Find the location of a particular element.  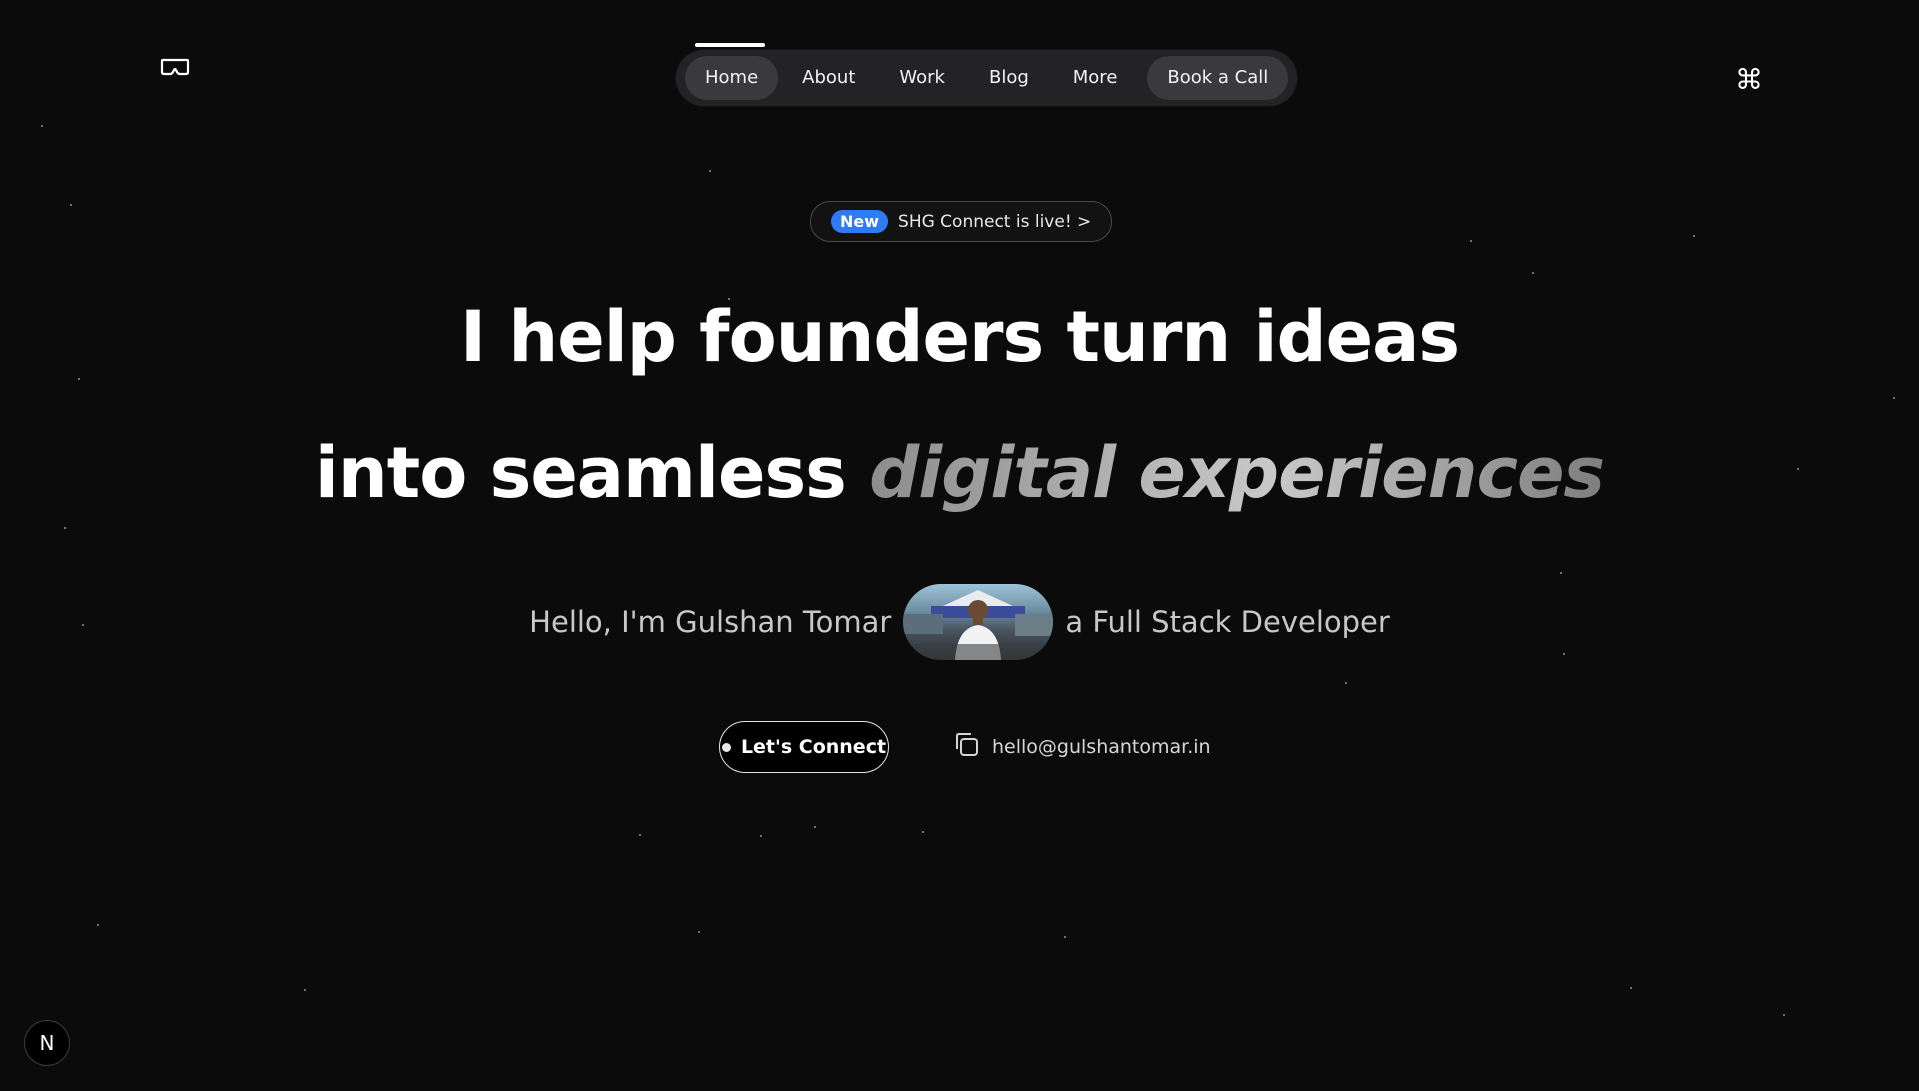

hero-headline-plain: into seamless is located at coordinates (580, 473).